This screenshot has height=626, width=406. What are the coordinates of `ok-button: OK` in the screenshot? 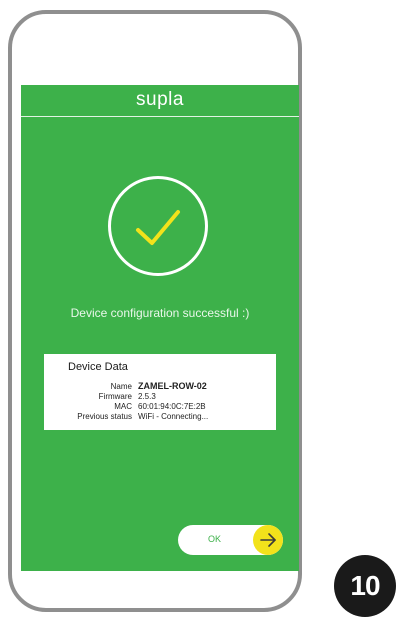 It's located at (230, 540).